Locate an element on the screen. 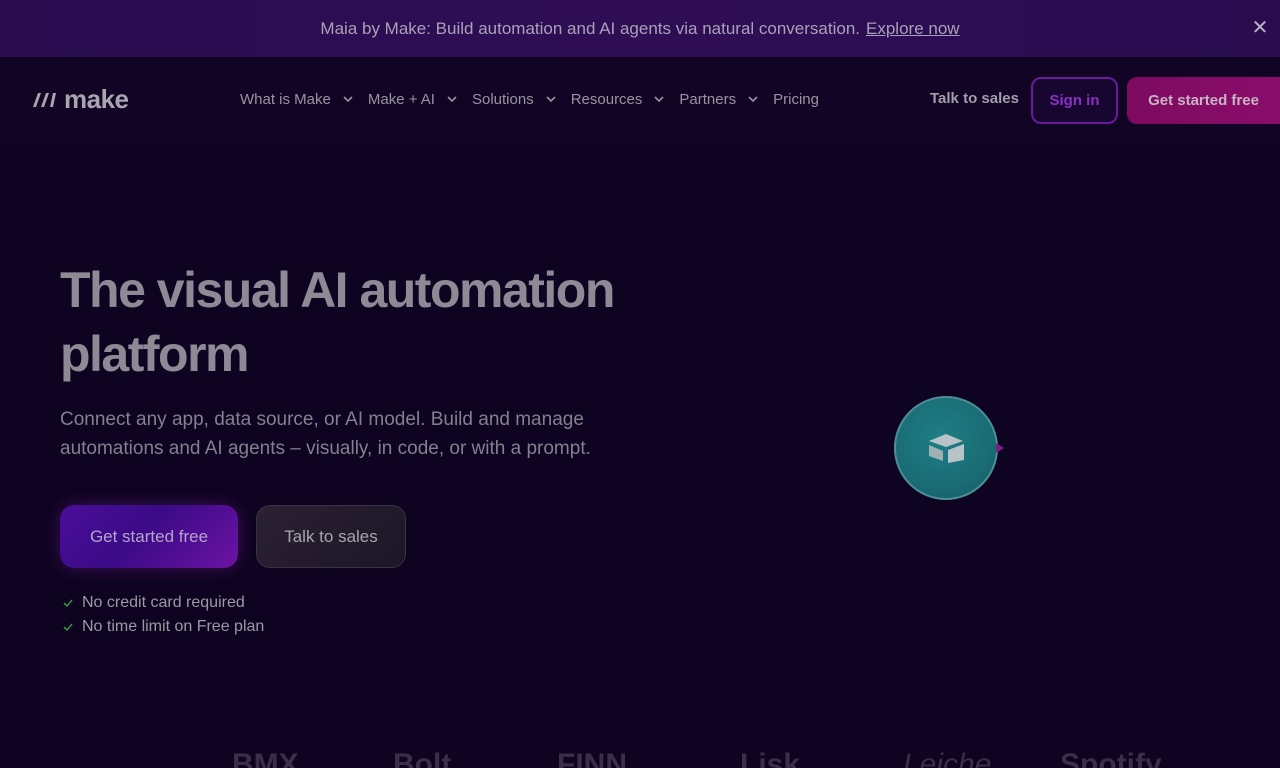  app-bubble is located at coordinates (946, 448).